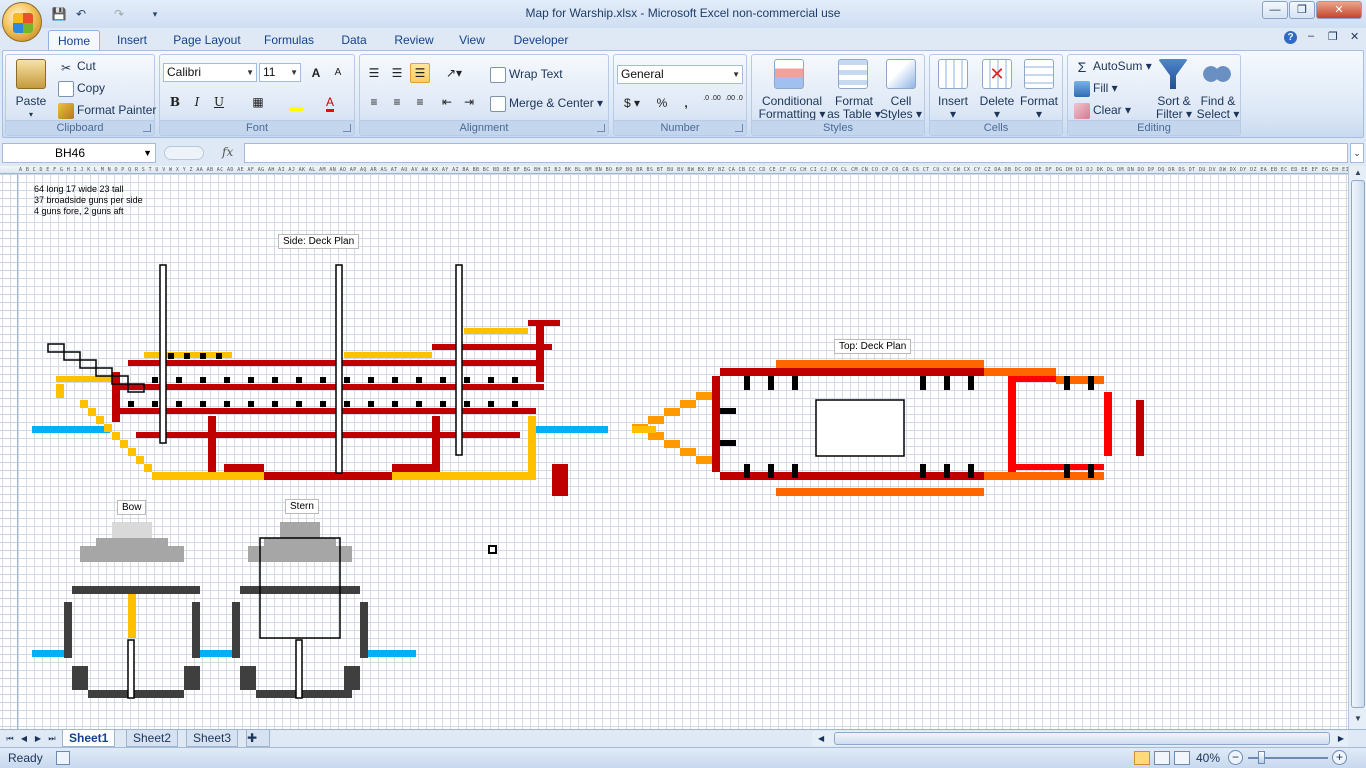  What do you see at coordinates (739, 128) in the screenshot?
I see `number-launcher-icon` at bounding box center [739, 128].